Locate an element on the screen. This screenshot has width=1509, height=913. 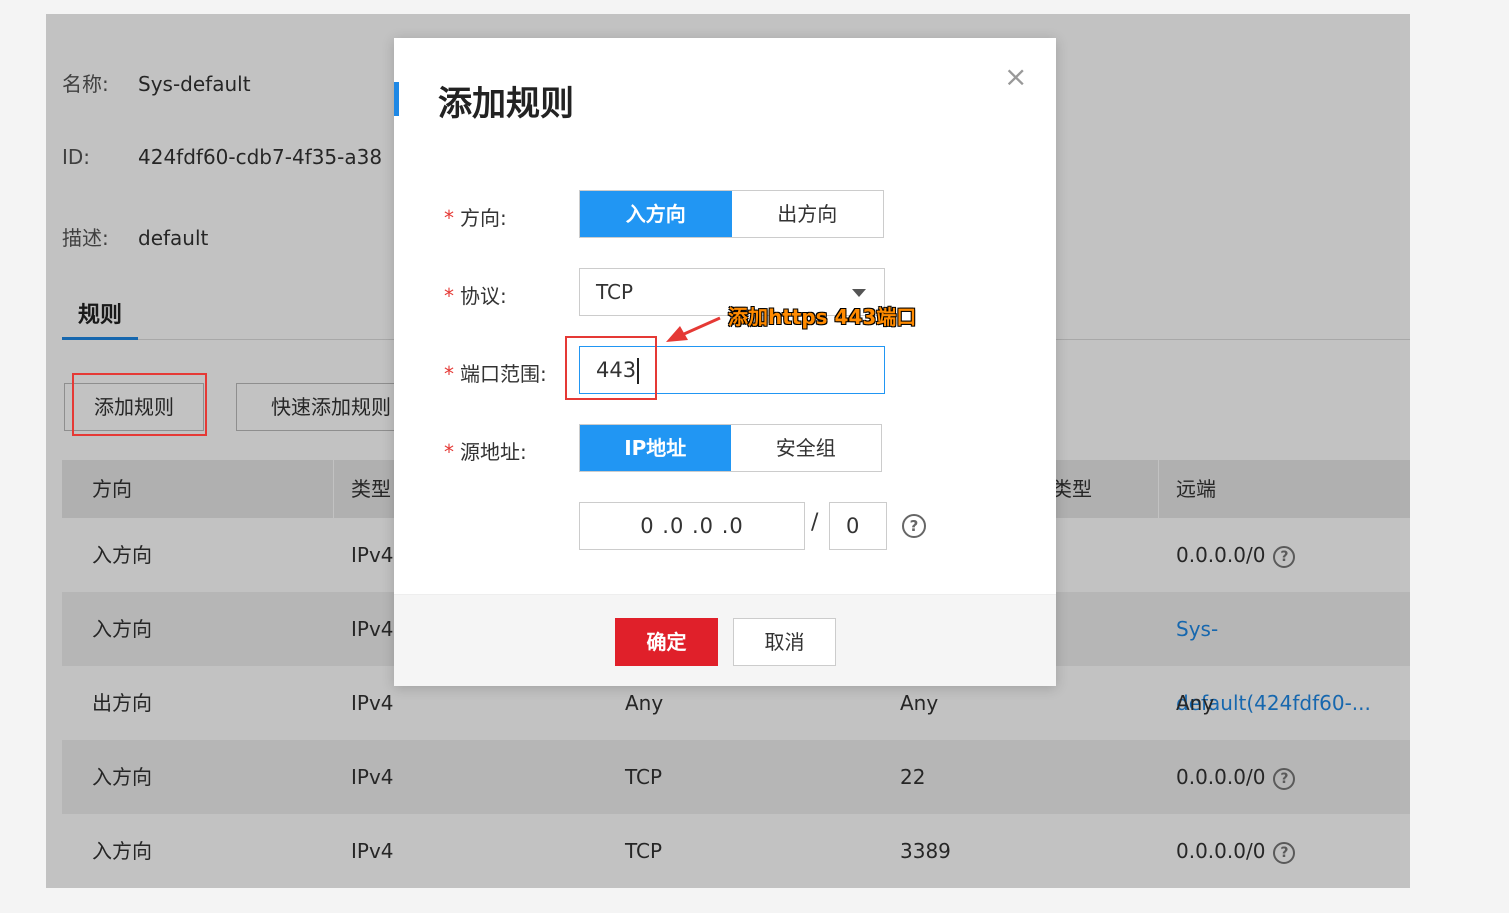
annotation-arrow-icon is located at coordinates (693, 329).